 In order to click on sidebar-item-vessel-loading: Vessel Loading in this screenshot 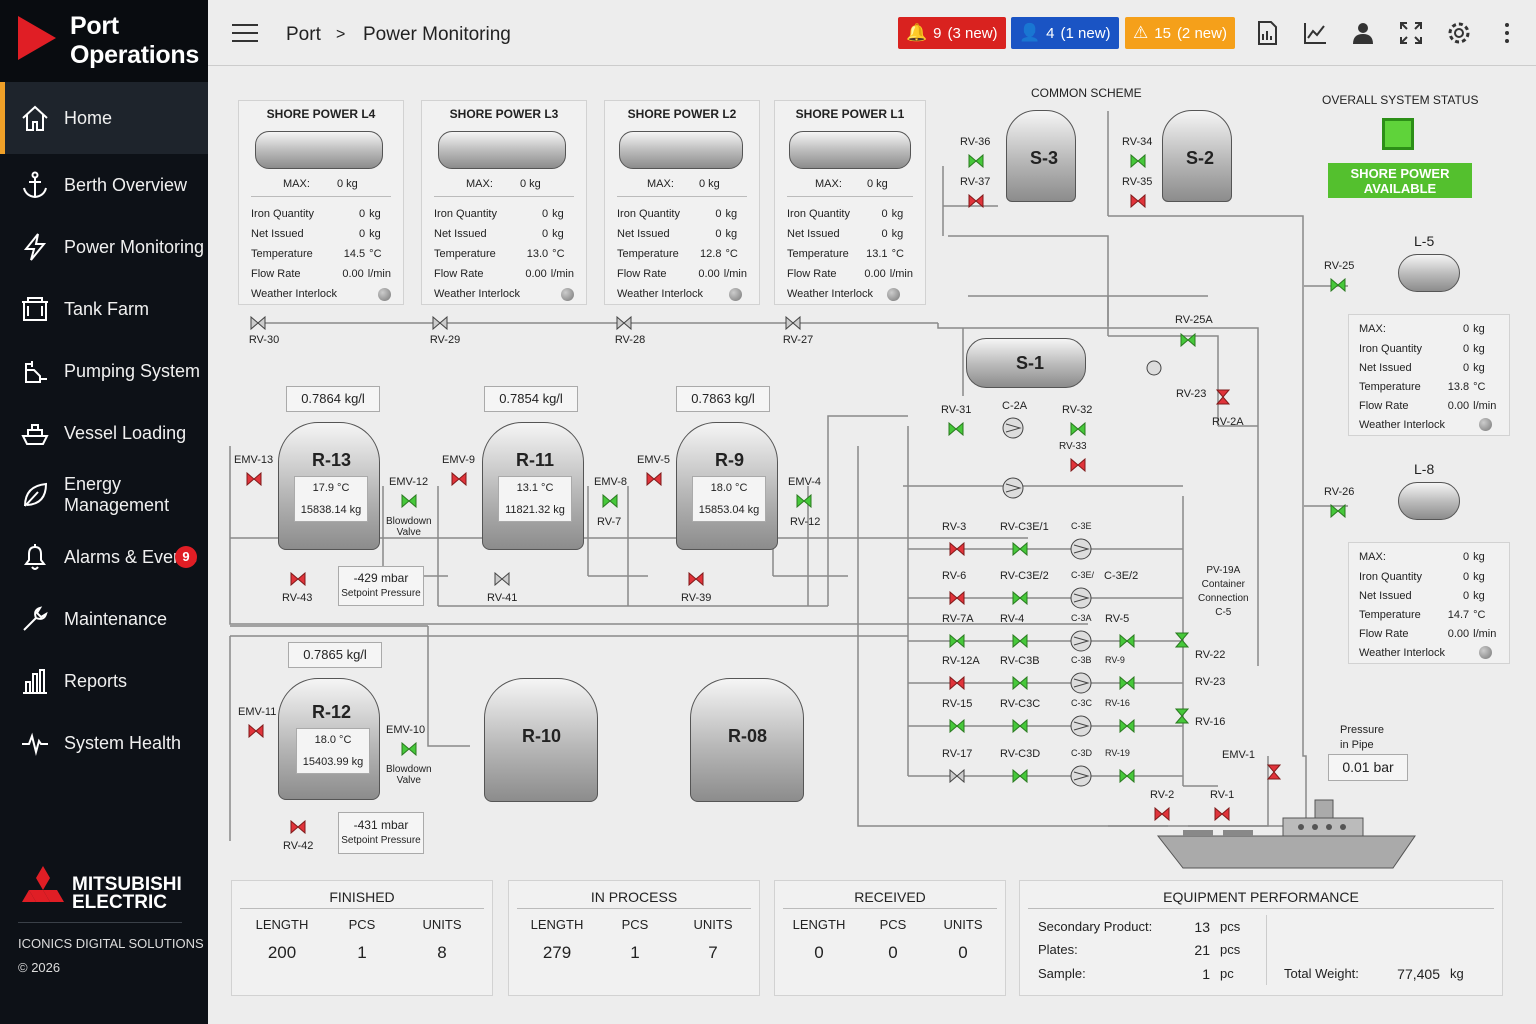, I will do `click(104, 433)`.